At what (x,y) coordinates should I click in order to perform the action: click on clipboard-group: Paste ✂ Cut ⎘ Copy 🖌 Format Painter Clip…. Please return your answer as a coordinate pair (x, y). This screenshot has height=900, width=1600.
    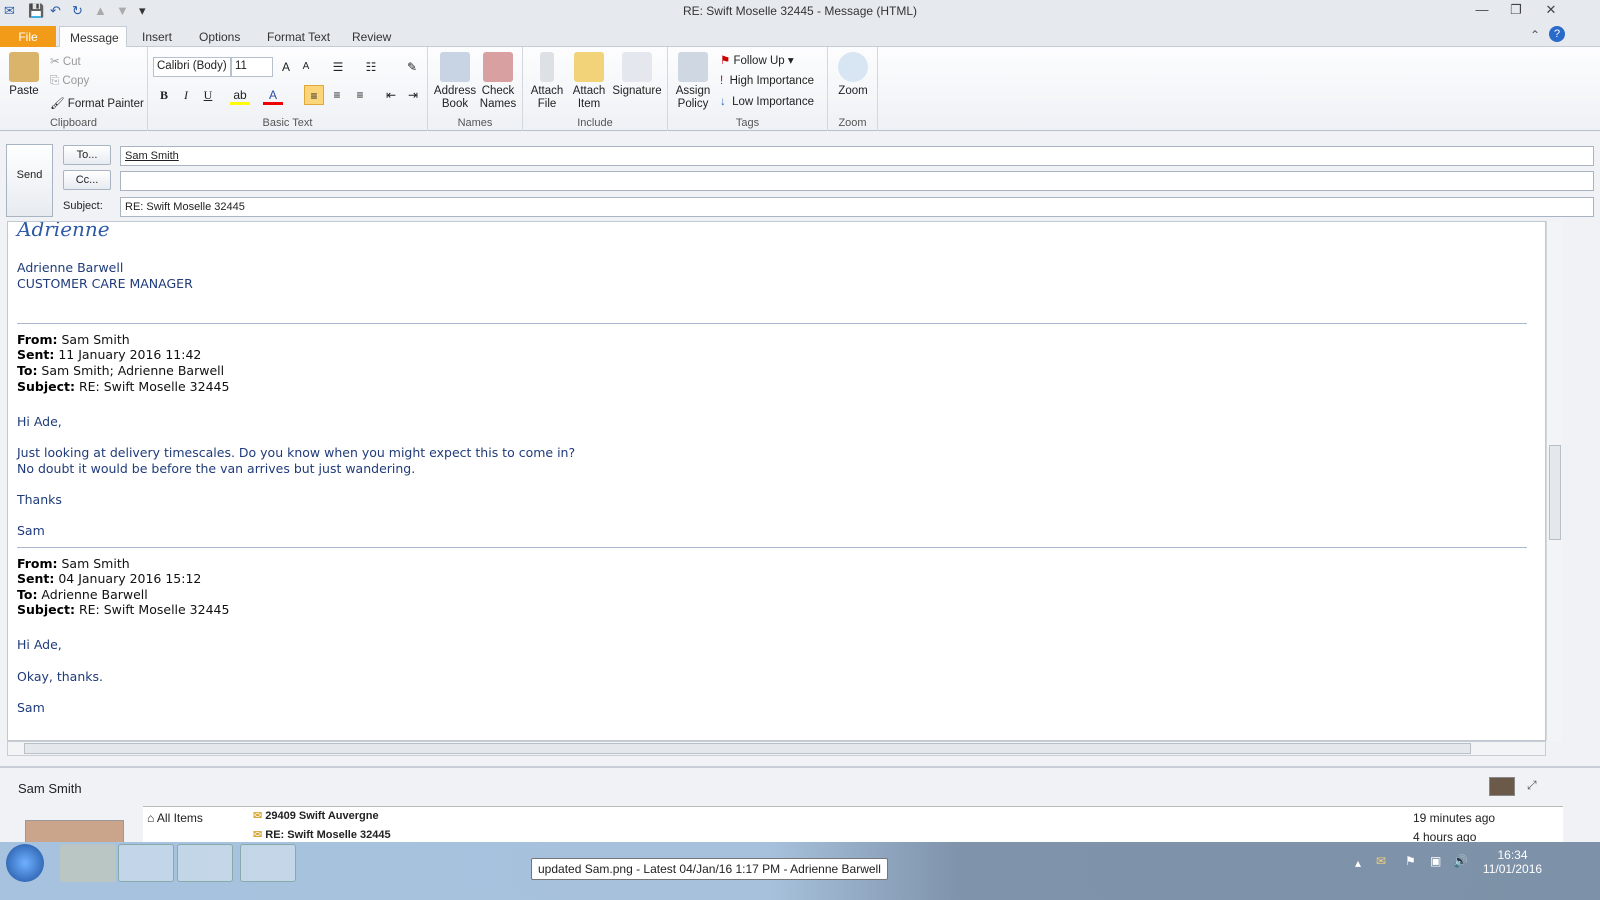
    Looking at the image, I should click on (74, 89).